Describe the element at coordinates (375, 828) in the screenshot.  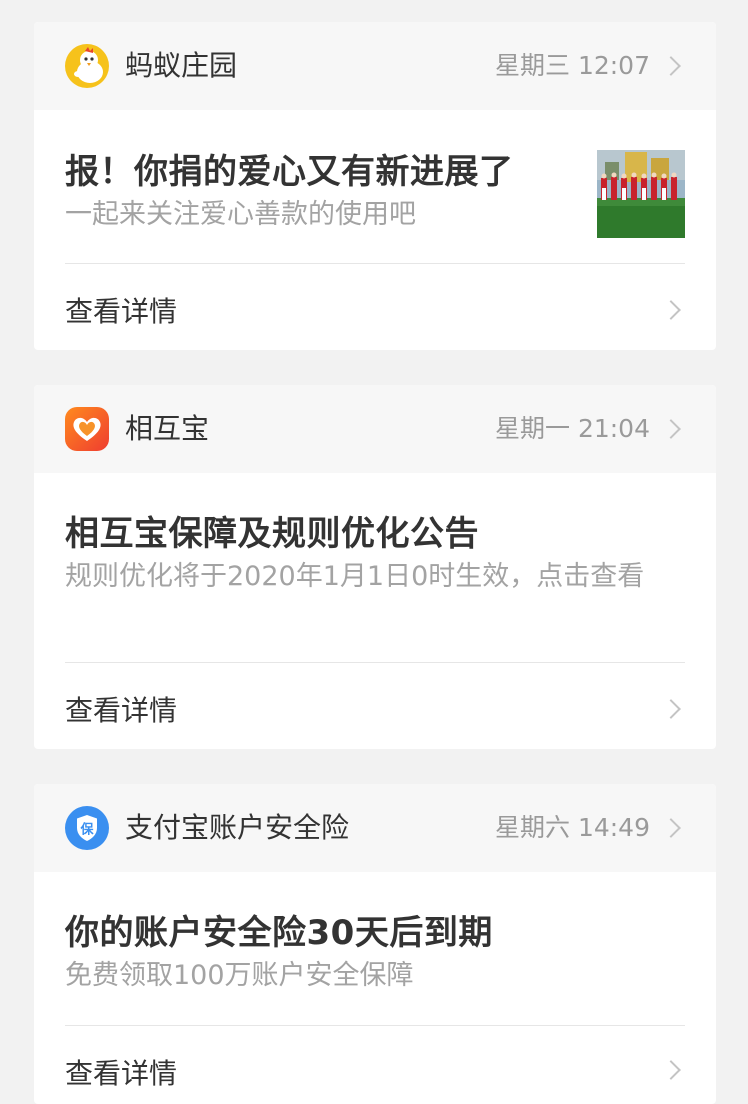
I see `card-header: 保 支付宝账户安全险 星期六 14:49` at that location.